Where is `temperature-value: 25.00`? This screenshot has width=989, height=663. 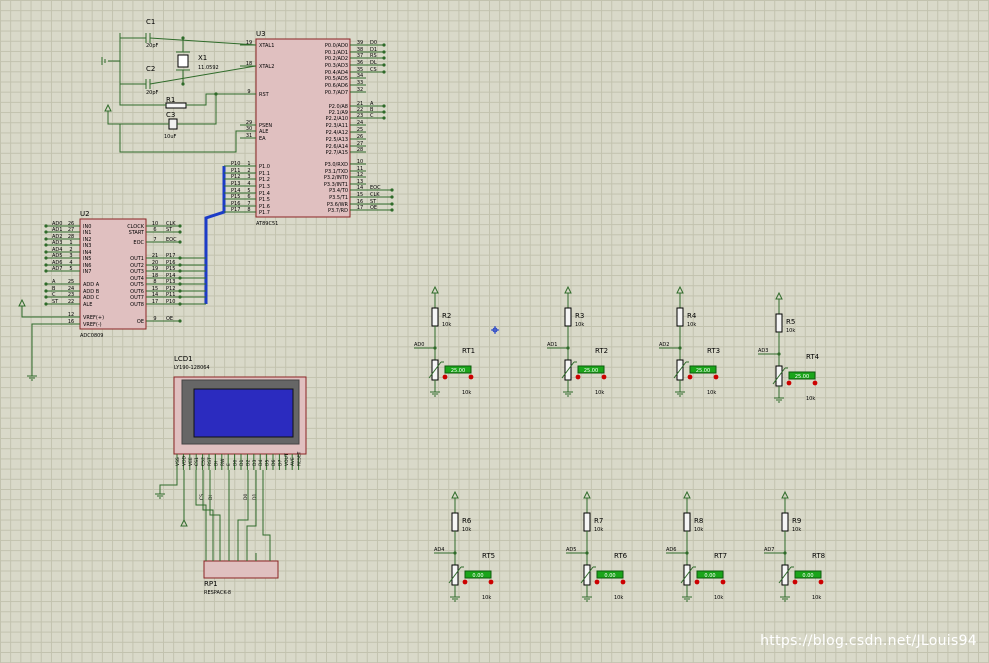
temperature-value: 25.00 is located at coordinates (591, 371).